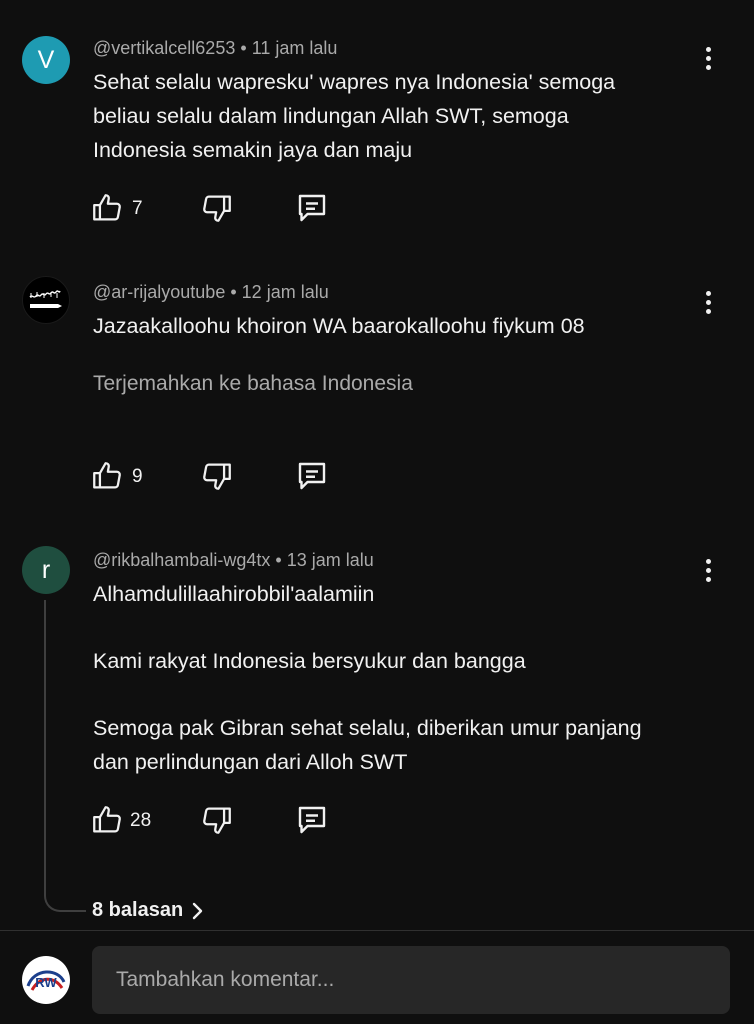  Describe the element at coordinates (164, 48) in the screenshot. I see `comment-author: @vertikalcell6253` at that location.